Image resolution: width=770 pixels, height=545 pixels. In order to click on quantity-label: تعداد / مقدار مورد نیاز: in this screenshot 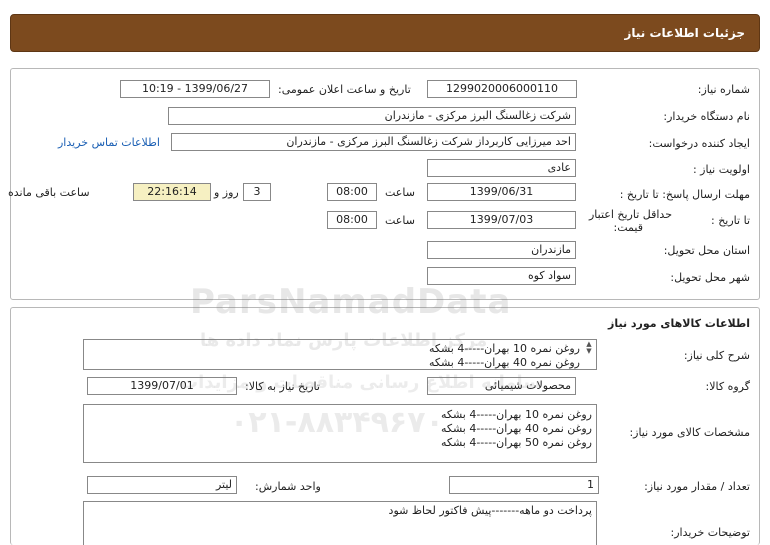, I will do `click(697, 486)`.